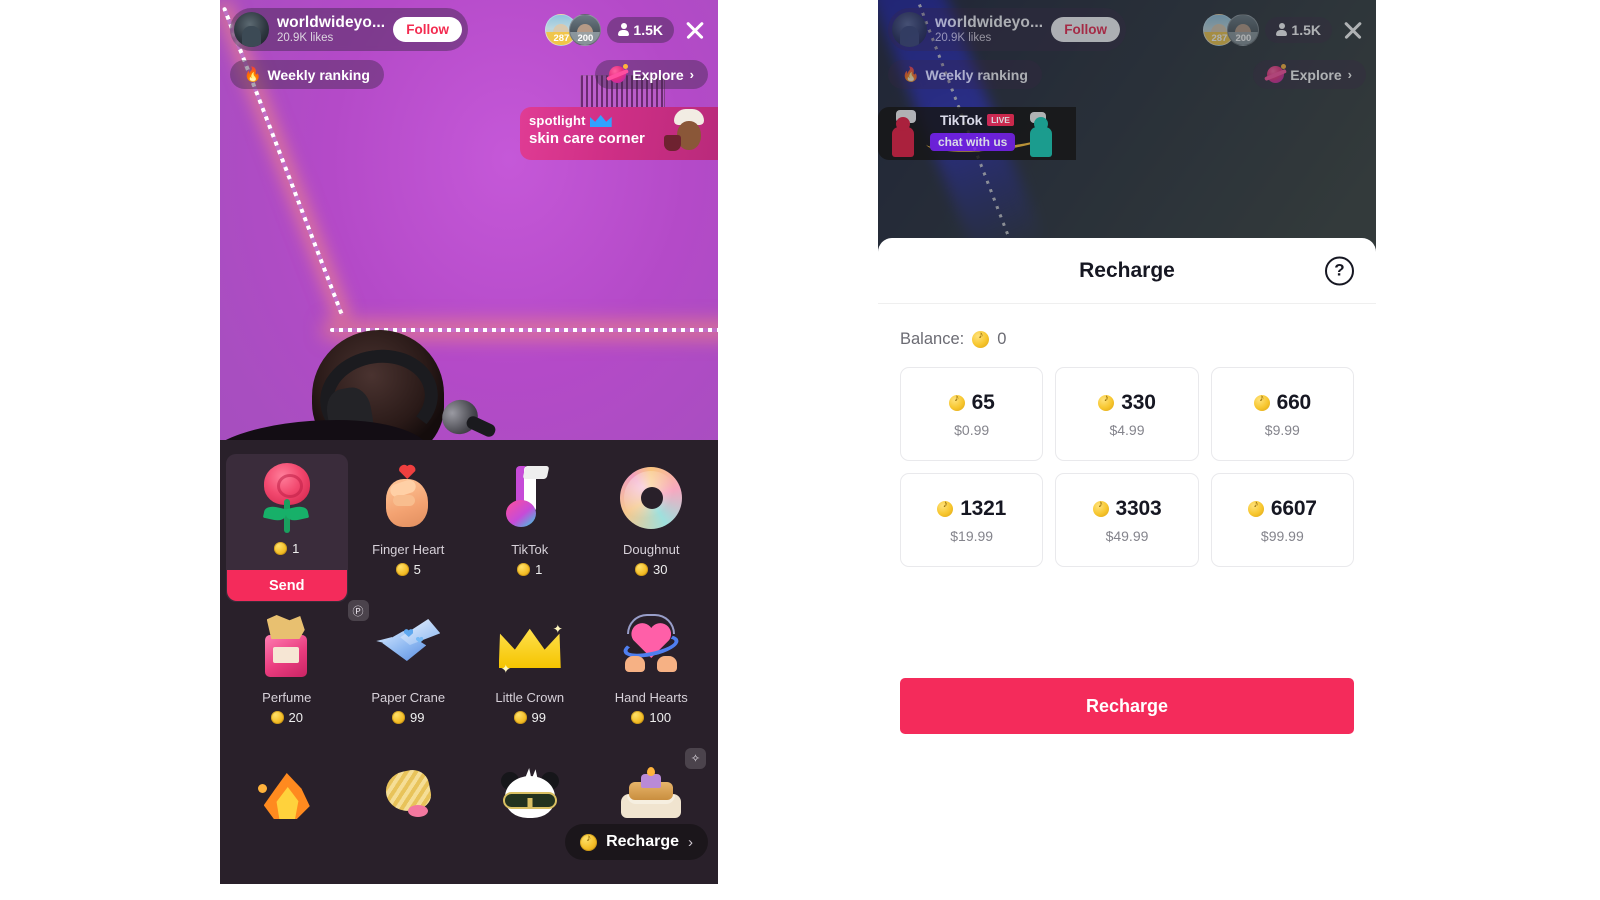 This screenshot has width=1600, height=900. What do you see at coordinates (287, 646) in the screenshot?
I see `perfume-icon` at bounding box center [287, 646].